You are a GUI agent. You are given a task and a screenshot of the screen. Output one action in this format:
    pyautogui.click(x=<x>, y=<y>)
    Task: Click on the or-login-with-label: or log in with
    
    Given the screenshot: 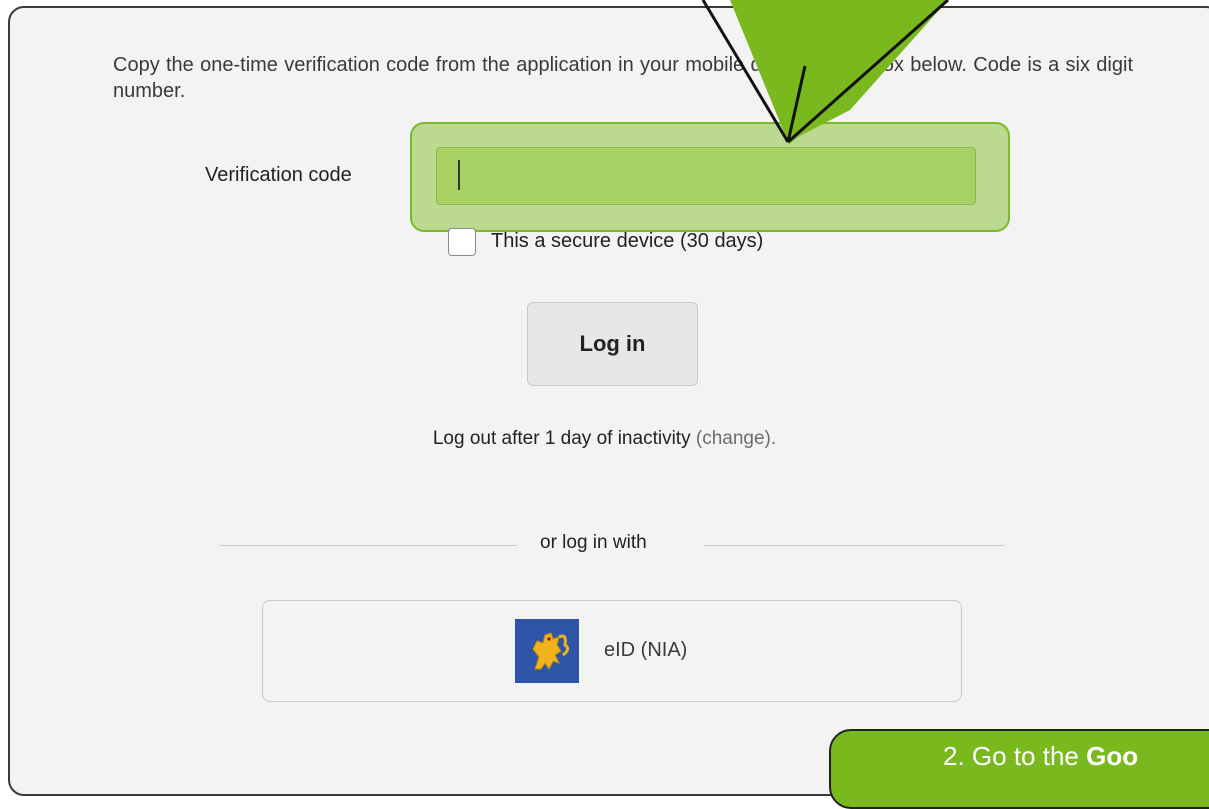 What is the action you would take?
    pyautogui.click(x=593, y=542)
    